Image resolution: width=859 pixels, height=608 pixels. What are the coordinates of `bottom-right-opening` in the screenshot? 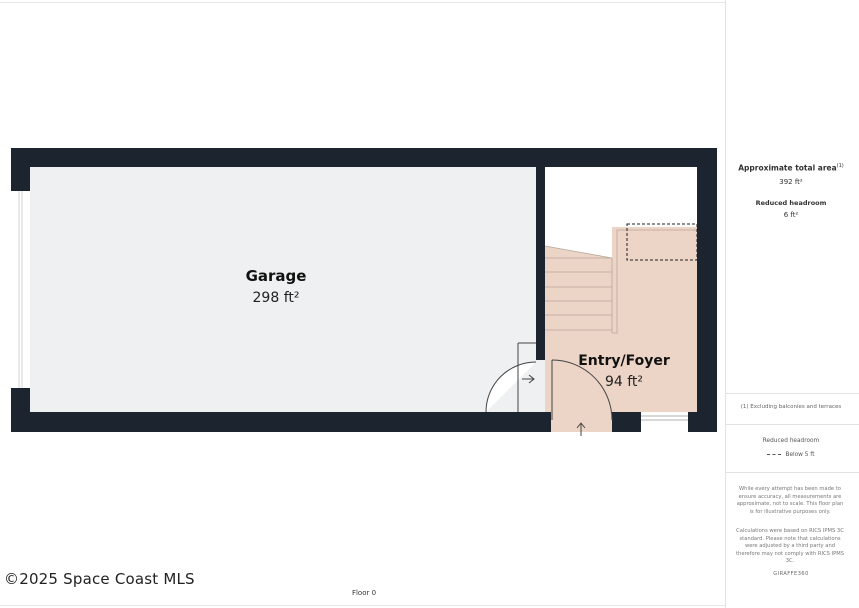 It's located at (664, 422).